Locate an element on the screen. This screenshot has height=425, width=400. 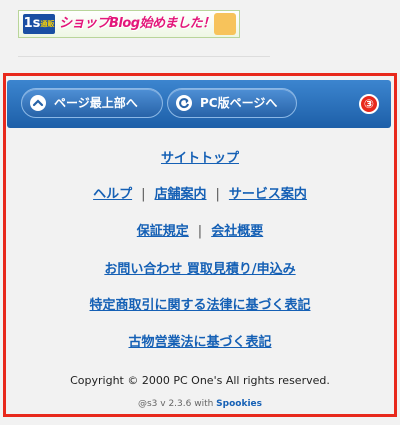
link-row-site-top: サイトトップ is located at coordinates (200, 156).